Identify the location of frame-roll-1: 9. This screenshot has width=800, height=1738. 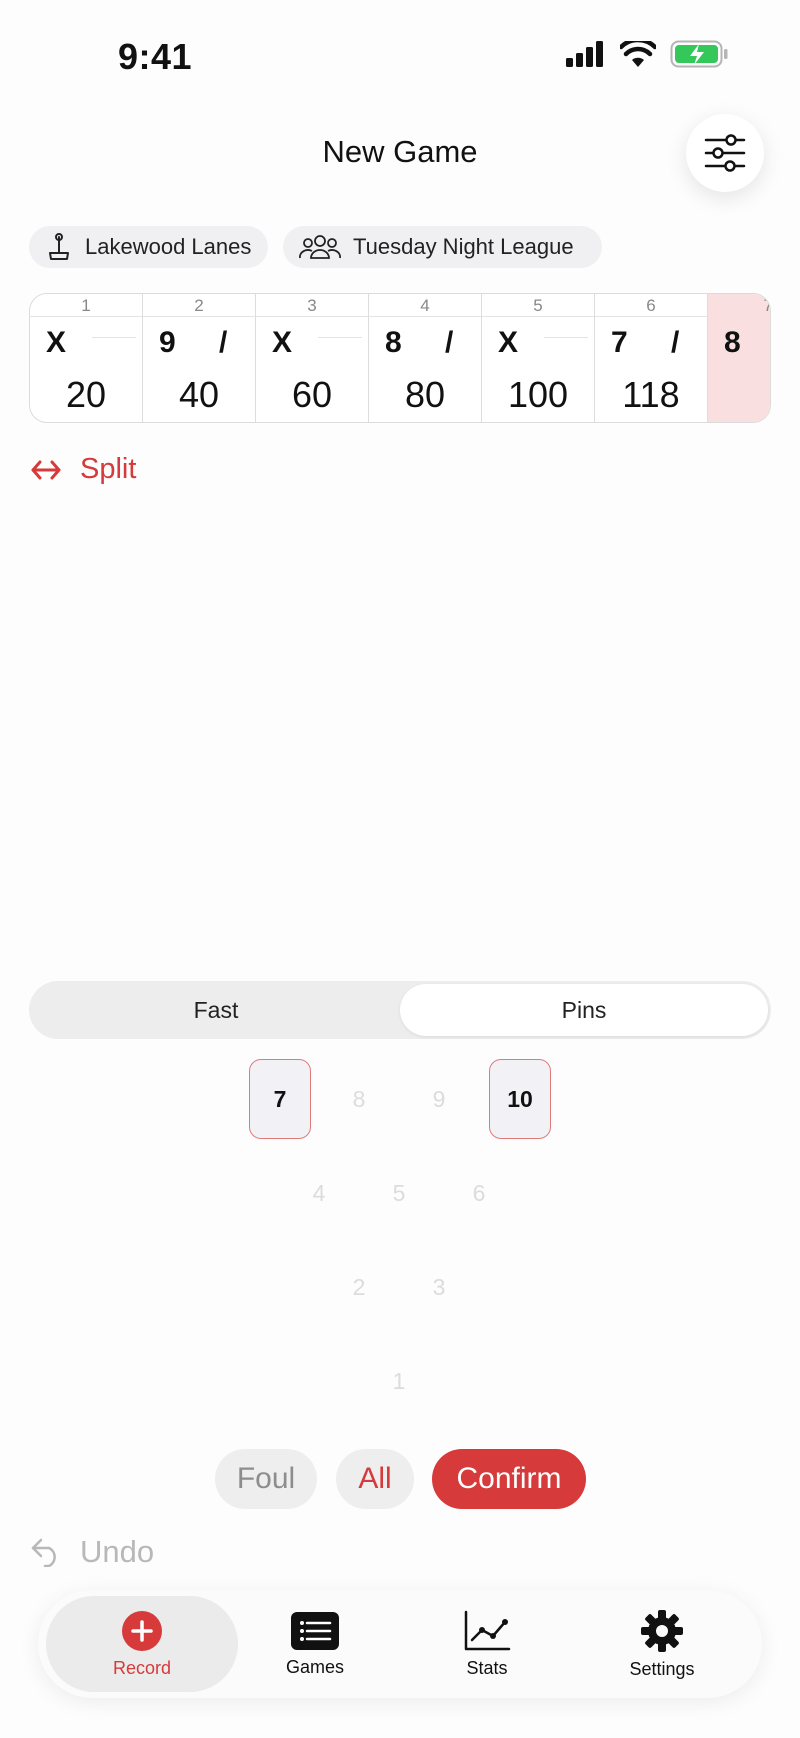
(167, 342).